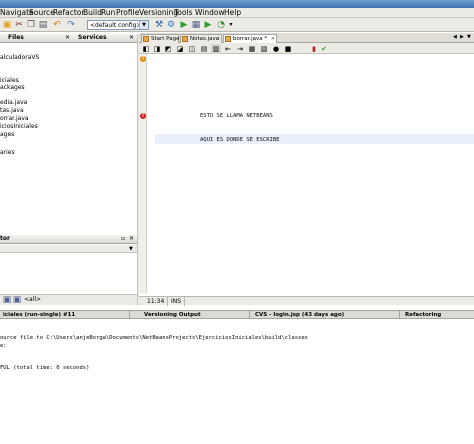  What do you see at coordinates (240, 49) in the screenshot?
I see `shift-right-icon: ⇥` at bounding box center [240, 49].